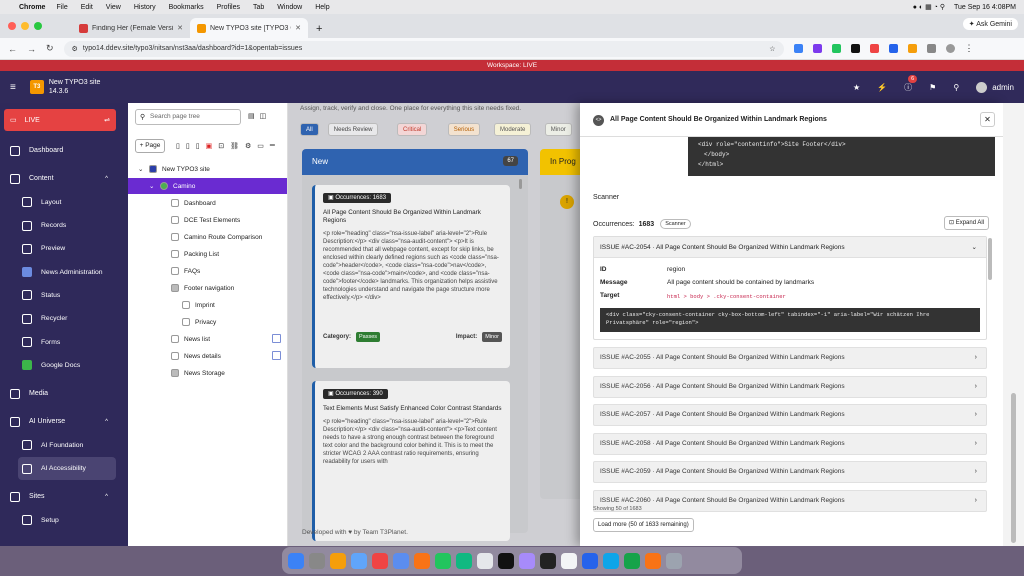  Describe the element at coordinates (38, 26) in the screenshot. I see `zoom-window-icon` at that location.